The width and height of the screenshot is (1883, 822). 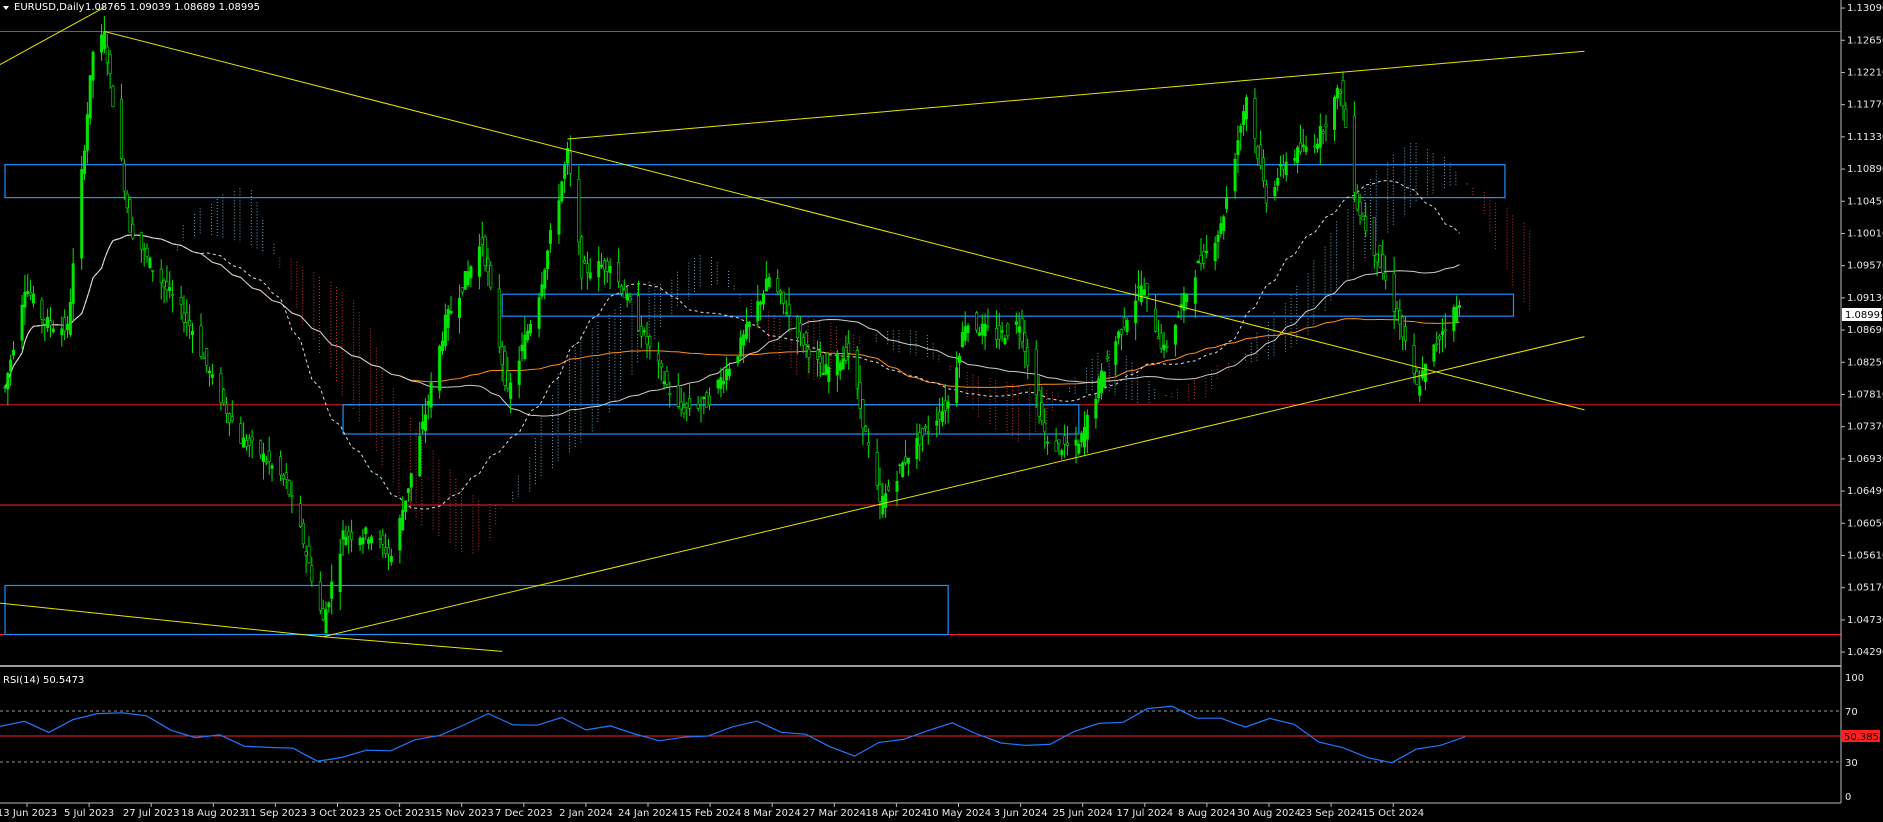 What do you see at coordinates (1207, 813) in the screenshot?
I see `time-tick-label: 8 Aug 2024` at bounding box center [1207, 813].